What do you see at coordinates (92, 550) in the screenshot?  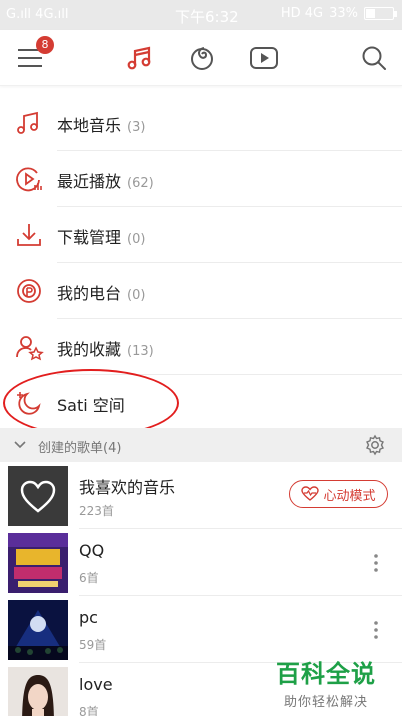 I see `playlist-name: QQ` at bounding box center [92, 550].